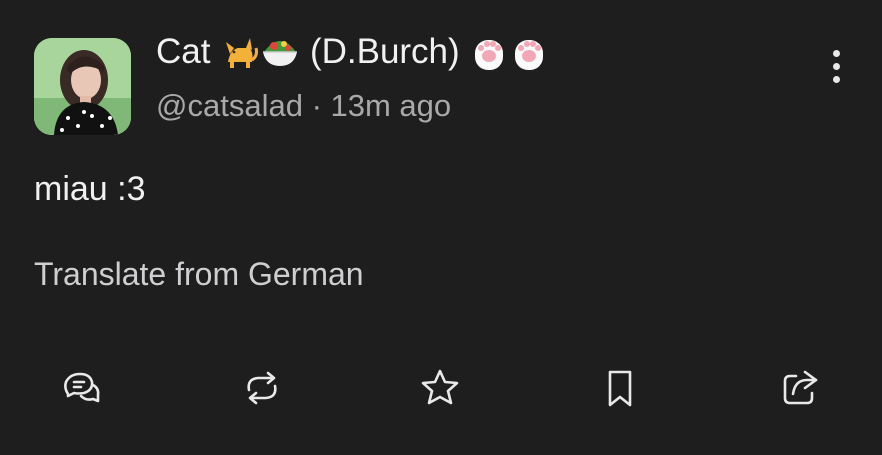  I want to click on share-icon, so click(800, 387).